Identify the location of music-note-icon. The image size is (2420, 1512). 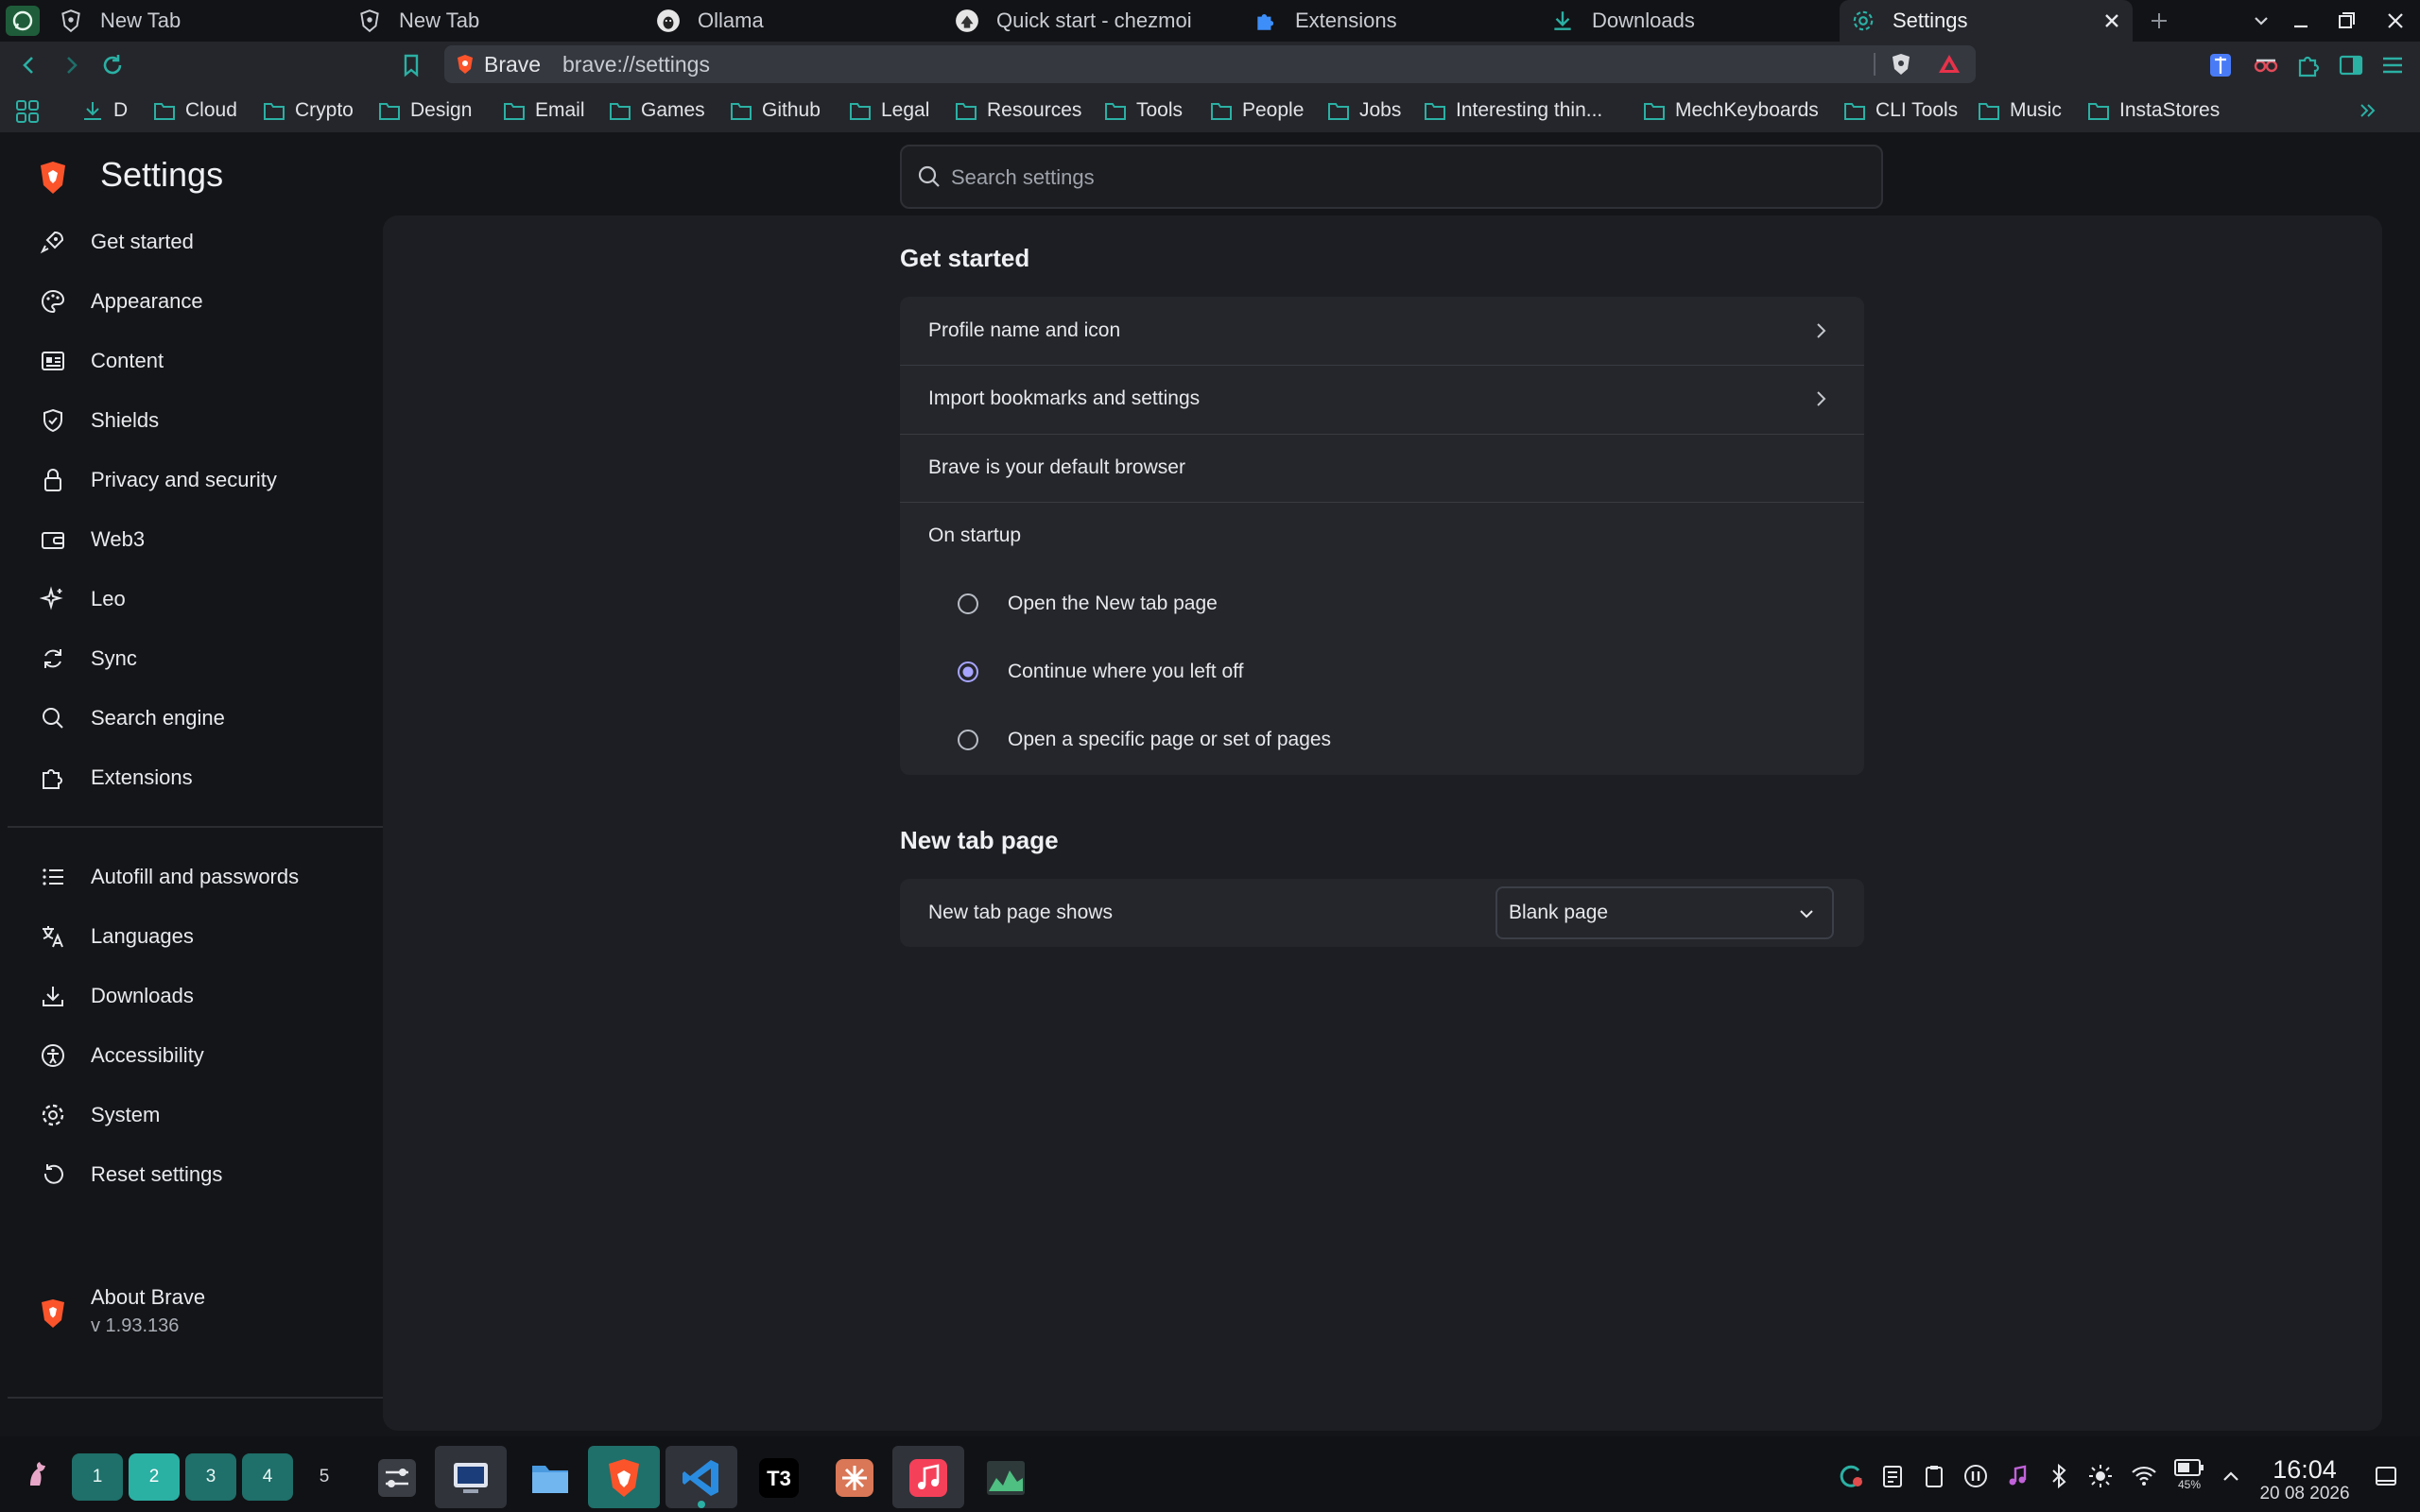
(2017, 1476).